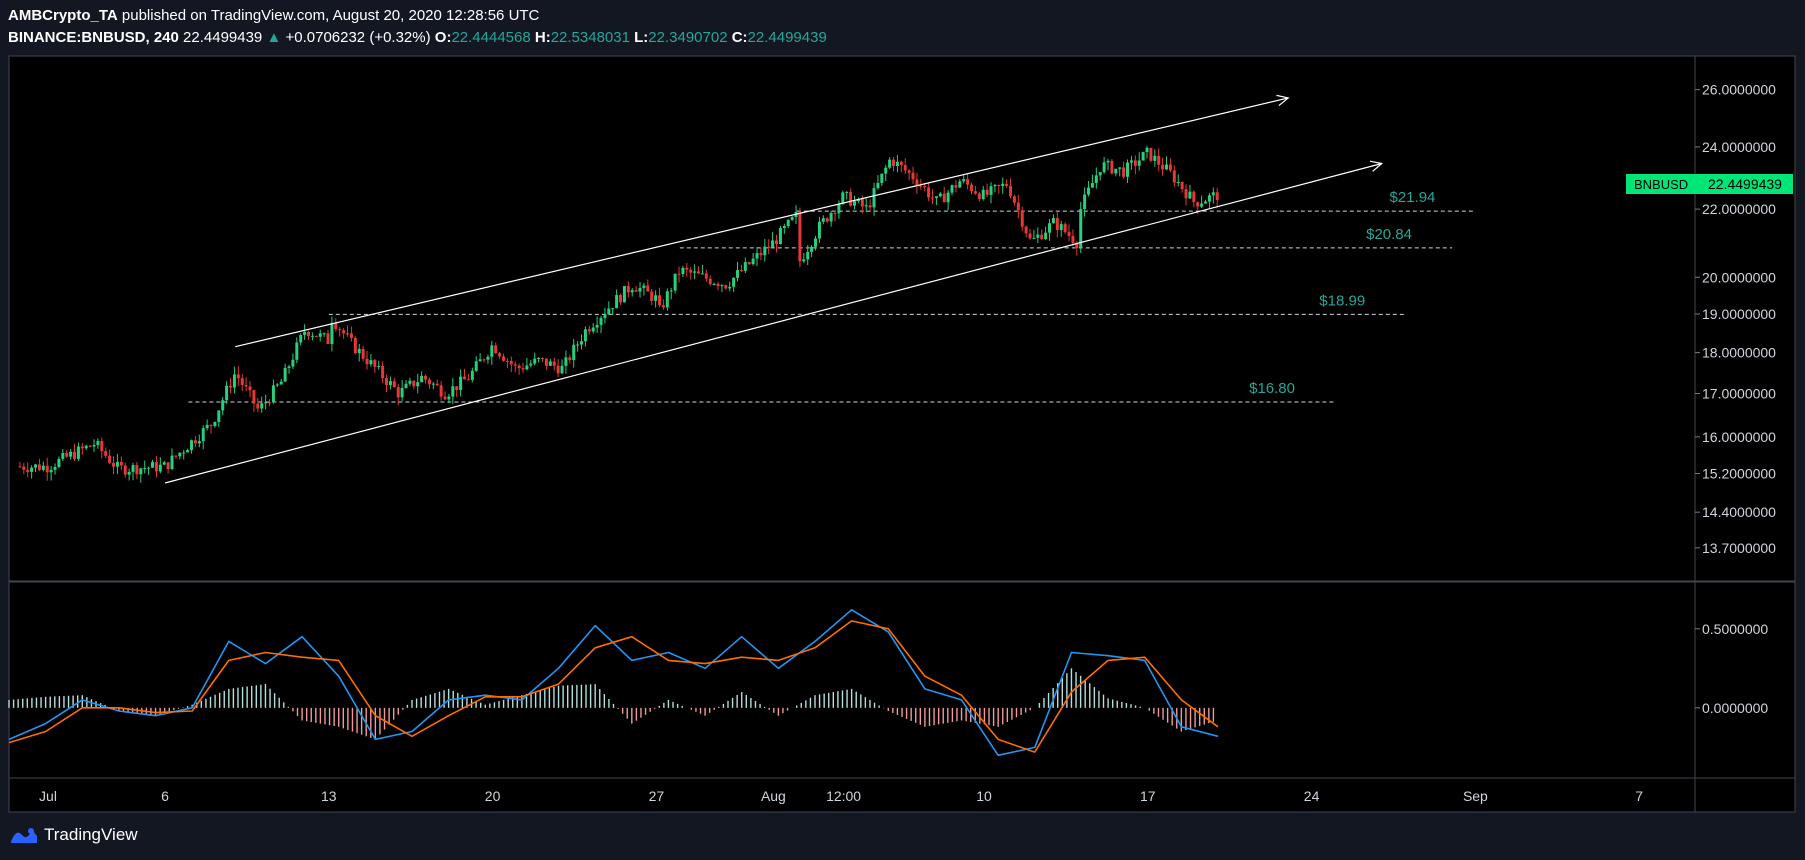  Describe the element at coordinates (657, 796) in the screenshot. I see `time-tick-label: 27` at that location.